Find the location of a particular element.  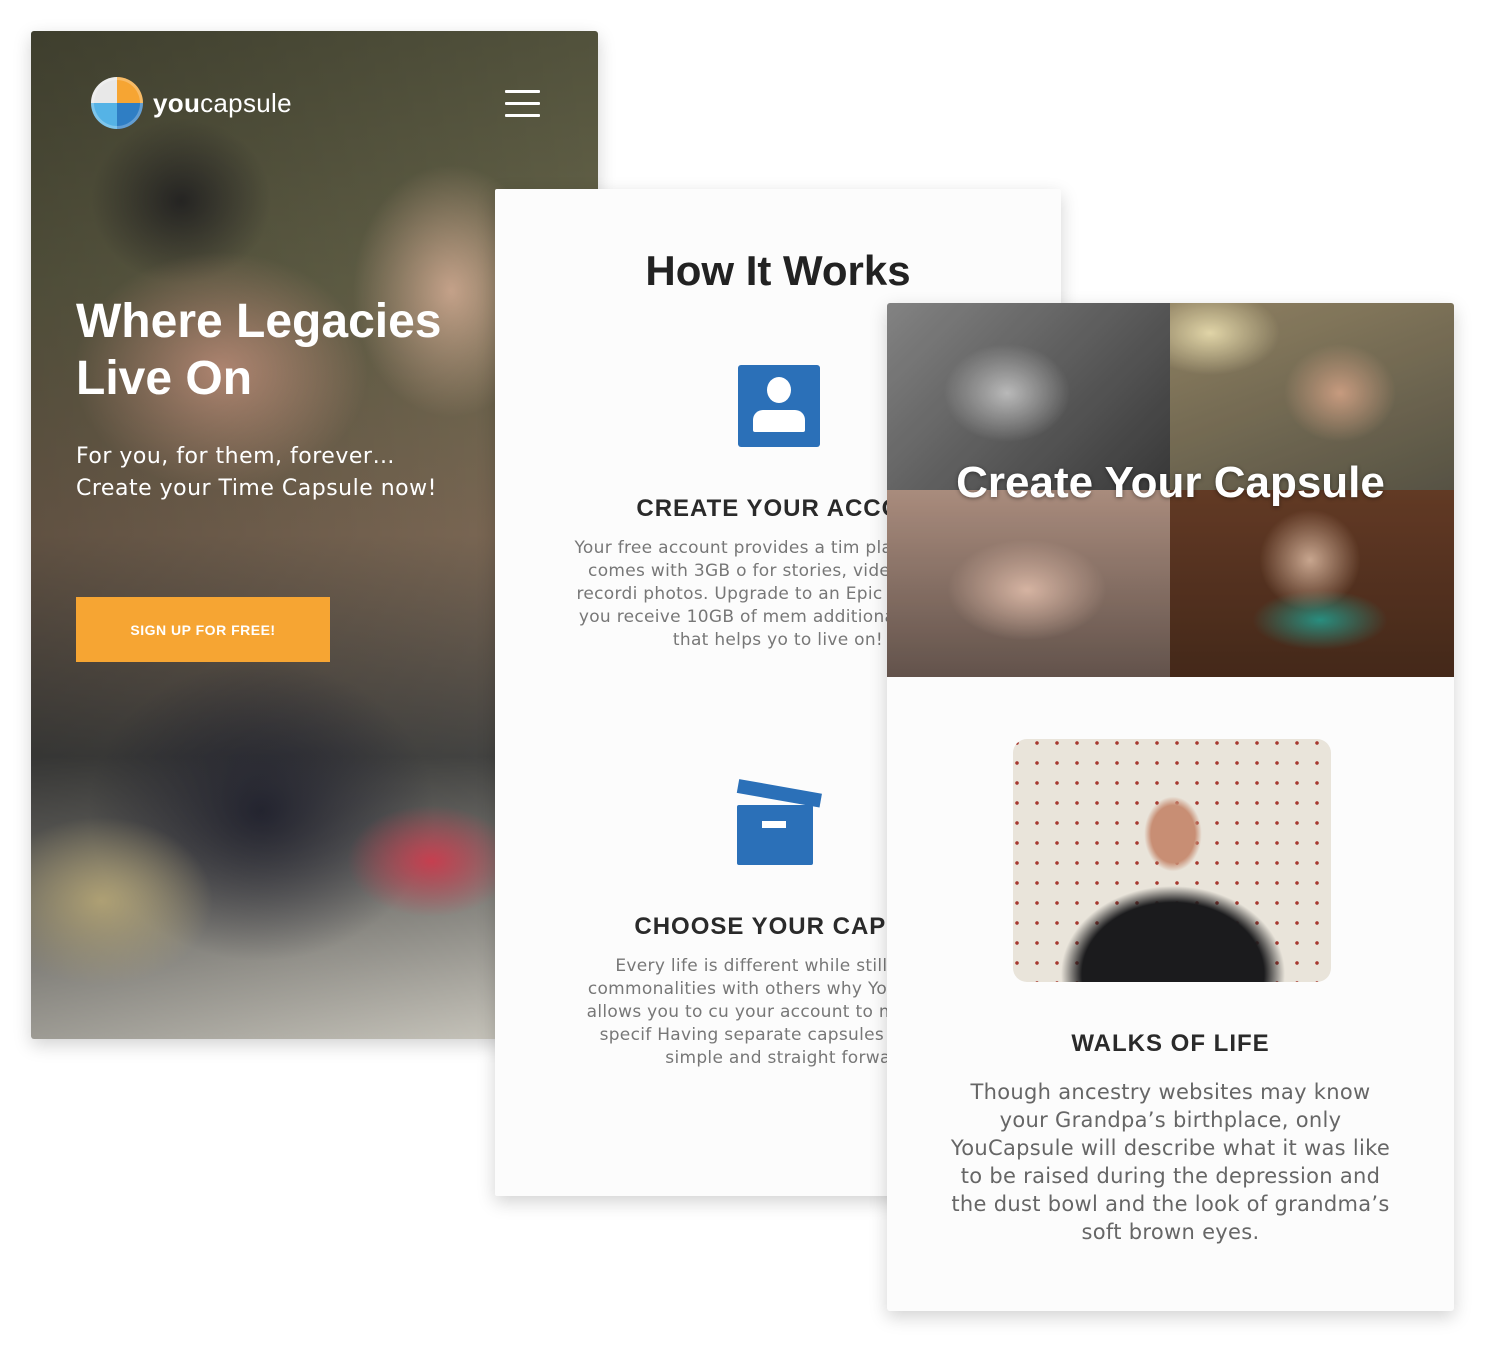

hero-title: Where Legacies Live On is located at coordinates (259, 350).